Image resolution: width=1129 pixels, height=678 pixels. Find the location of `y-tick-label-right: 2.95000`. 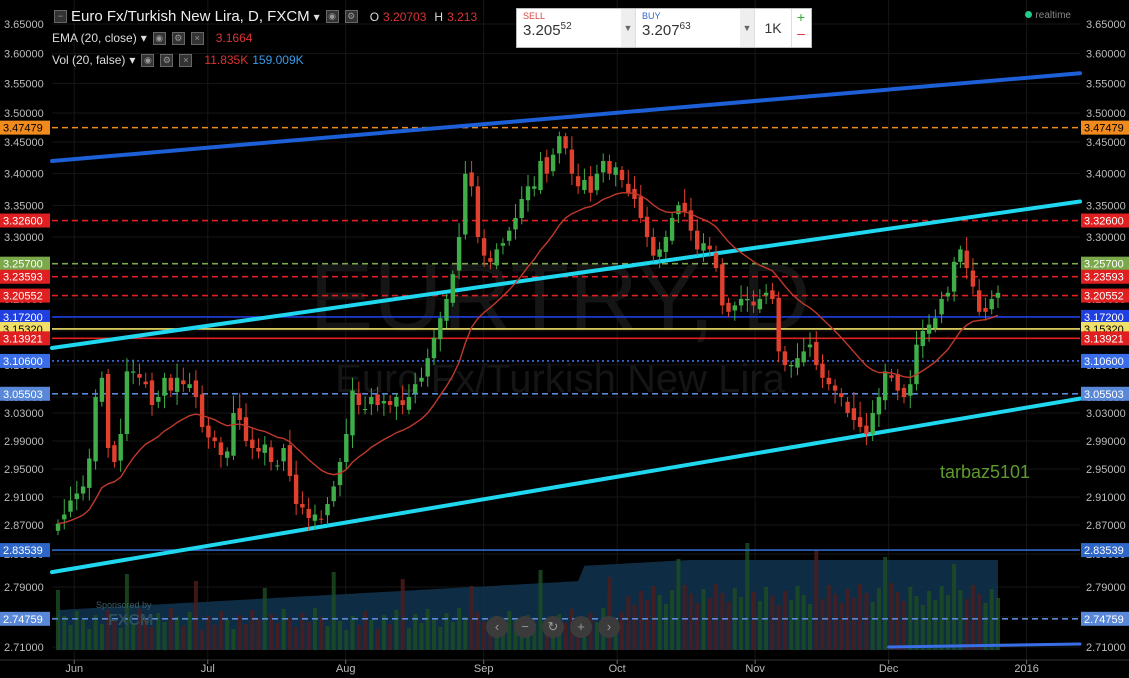

y-tick-label-right: 2.95000 is located at coordinates (1106, 470).